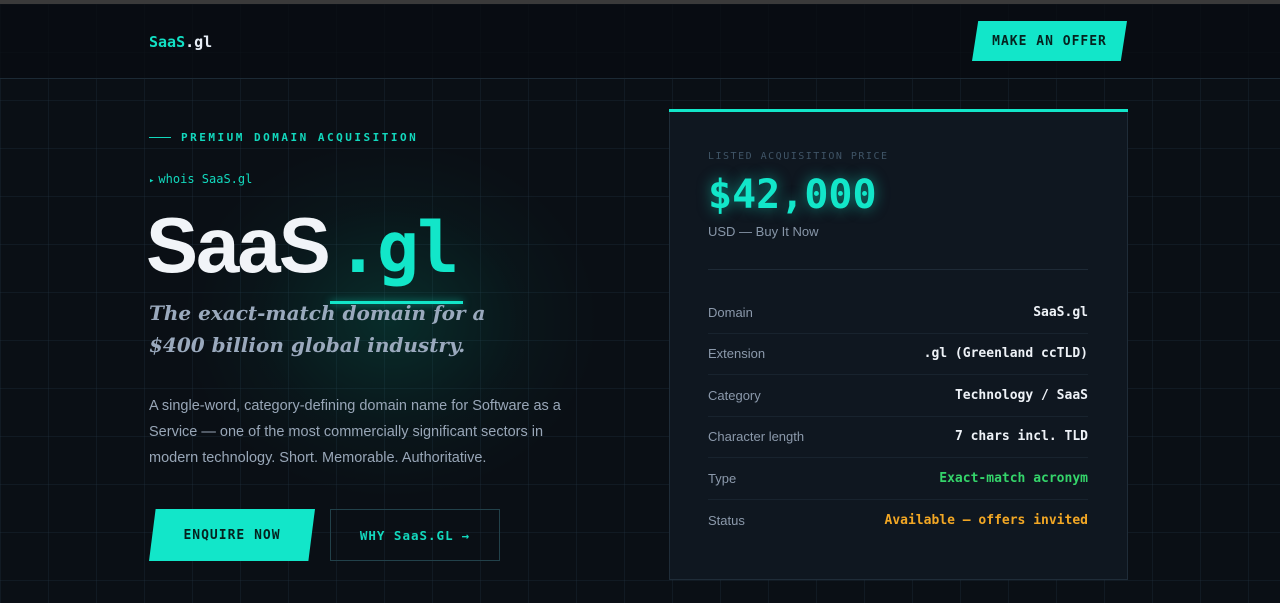 Image resolution: width=1280 pixels, height=603 pixels. Describe the element at coordinates (1060, 312) in the screenshot. I see `detail-value: SaaS.gl` at that location.